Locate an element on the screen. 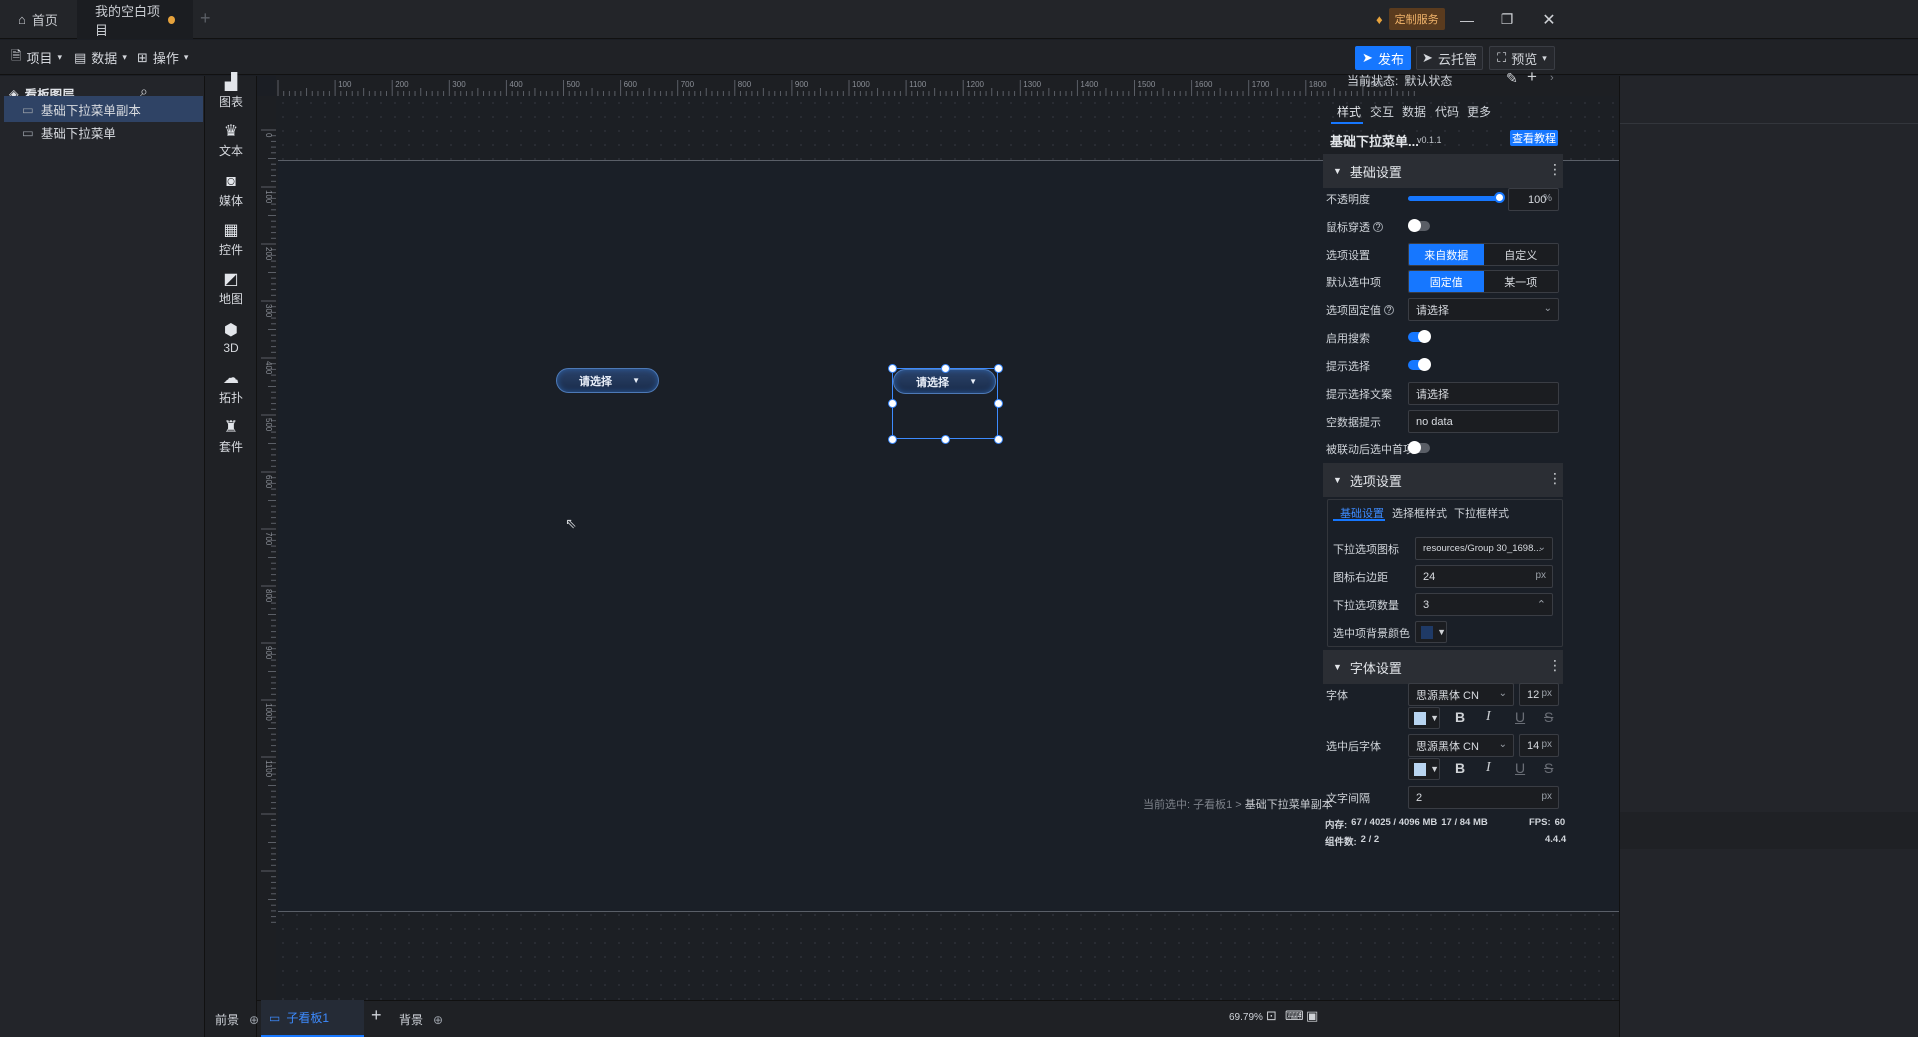  edit-icon: ✎ is located at coordinates (1512, 78).